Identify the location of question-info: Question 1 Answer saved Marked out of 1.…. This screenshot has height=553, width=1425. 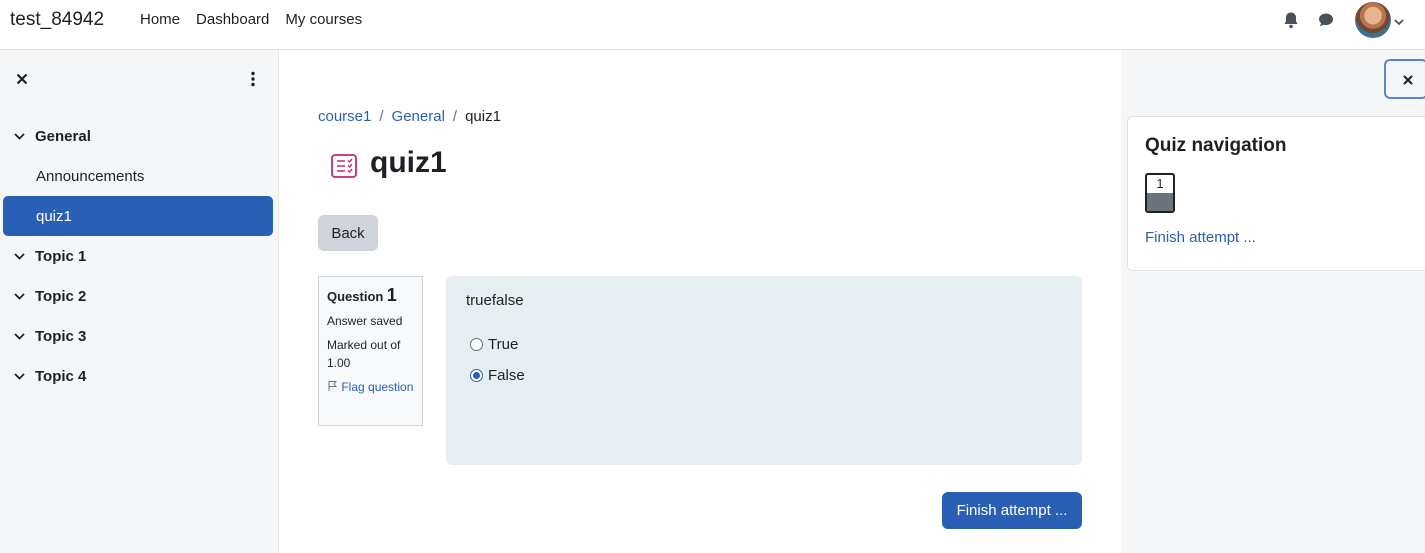
(370, 351).